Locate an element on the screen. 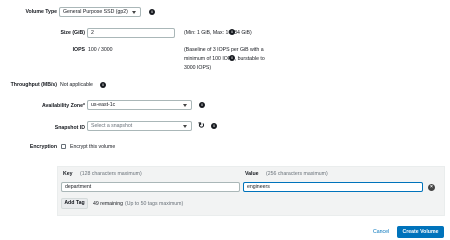 The image size is (450, 240). tag-key-header: Key (128 characters maximum) is located at coordinates (102, 174).